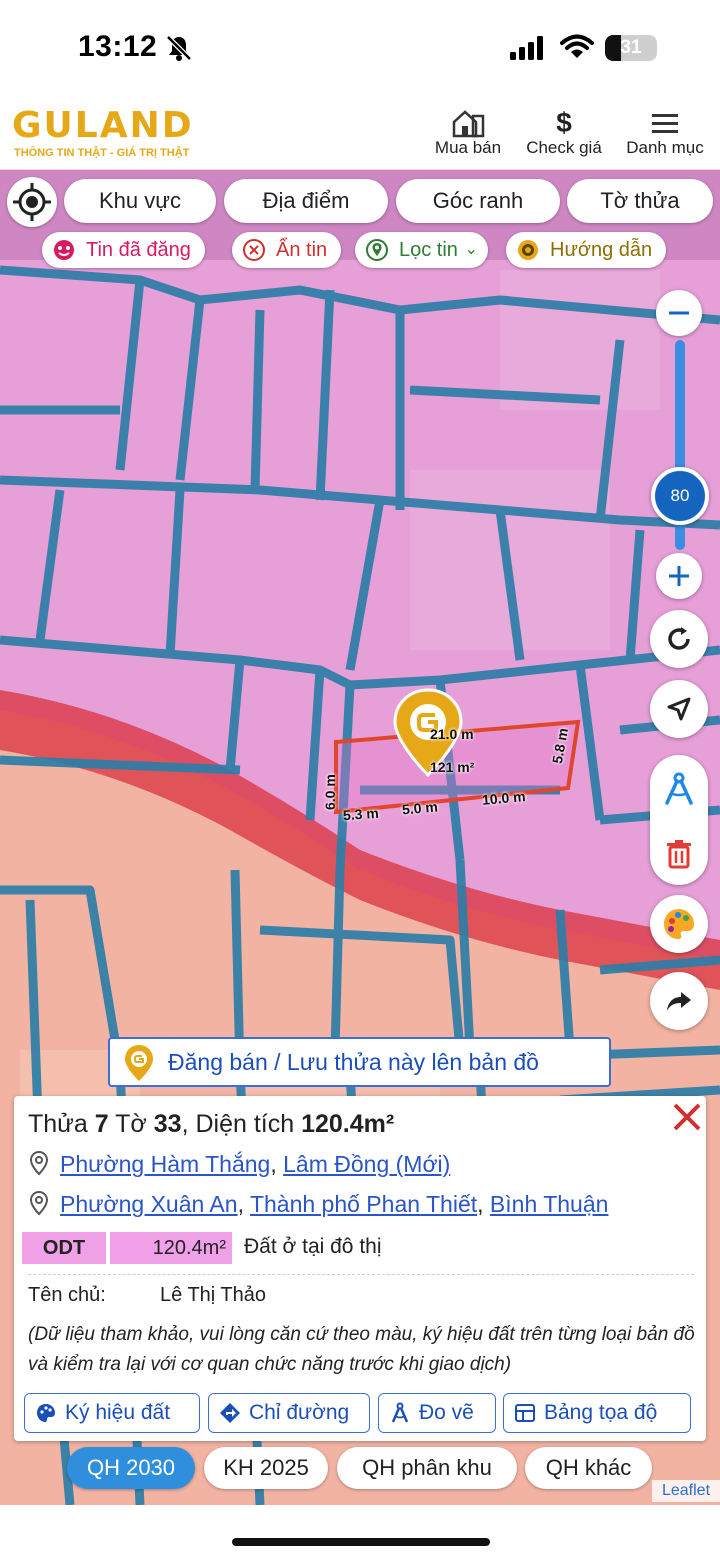  Describe the element at coordinates (64, 250) in the screenshot. I see `smiley-icon` at that location.